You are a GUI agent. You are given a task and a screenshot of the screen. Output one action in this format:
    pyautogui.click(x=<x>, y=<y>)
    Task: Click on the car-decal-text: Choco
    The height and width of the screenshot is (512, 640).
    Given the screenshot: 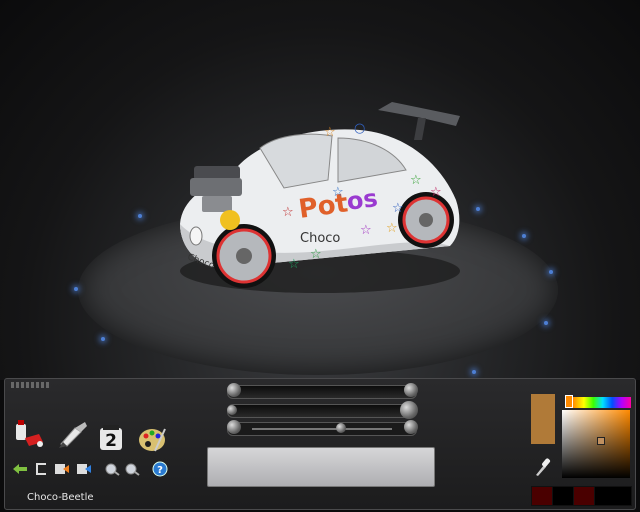 What is the action you would take?
    pyautogui.click(x=320, y=238)
    